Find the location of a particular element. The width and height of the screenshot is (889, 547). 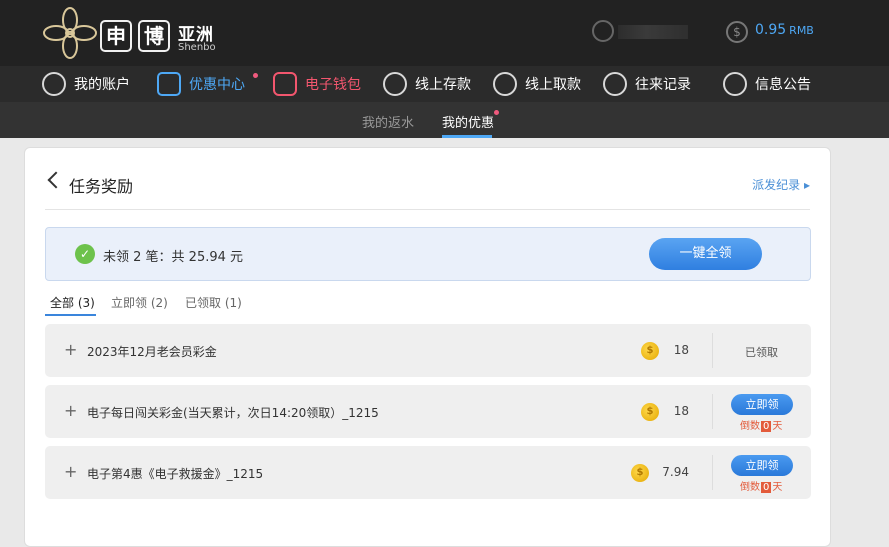

balance-currency: RMB is located at coordinates (801, 30).